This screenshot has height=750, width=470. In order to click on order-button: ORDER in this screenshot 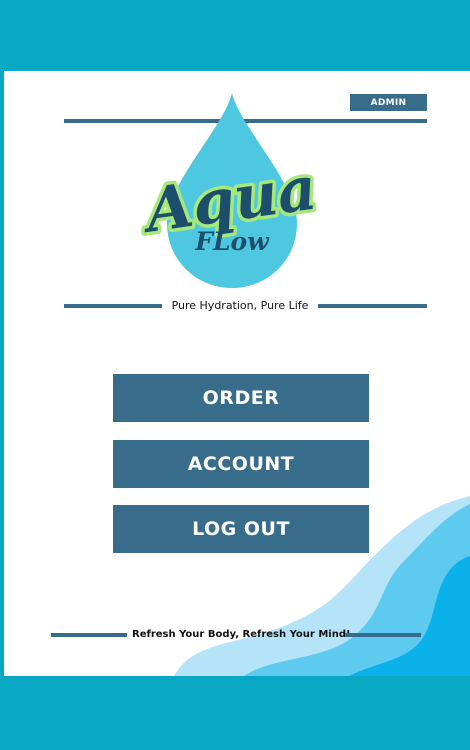, I will do `click(241, 398)`.